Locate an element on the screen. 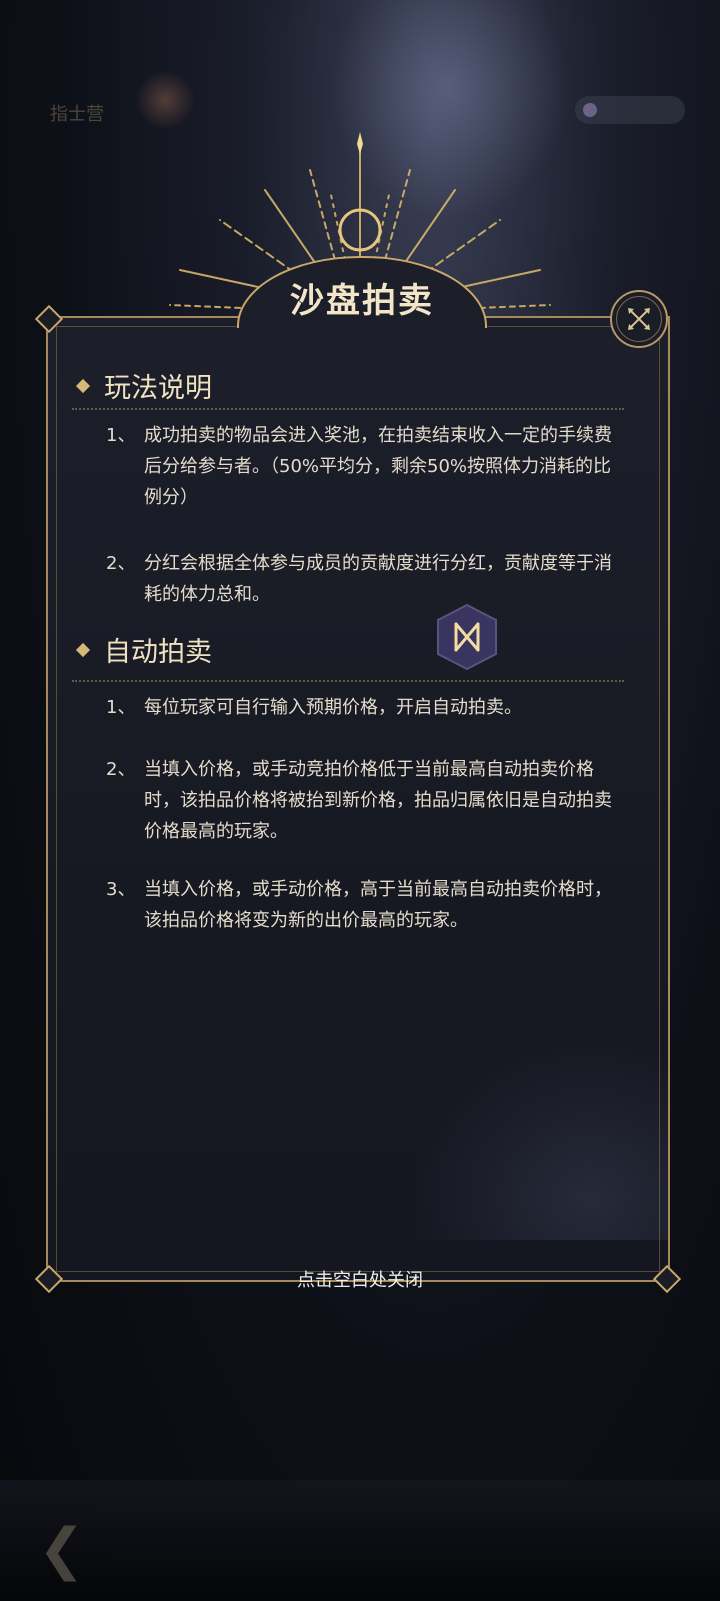 The image size is (720, 1601). background-emblem-icon is located at coordinates (165, 100).